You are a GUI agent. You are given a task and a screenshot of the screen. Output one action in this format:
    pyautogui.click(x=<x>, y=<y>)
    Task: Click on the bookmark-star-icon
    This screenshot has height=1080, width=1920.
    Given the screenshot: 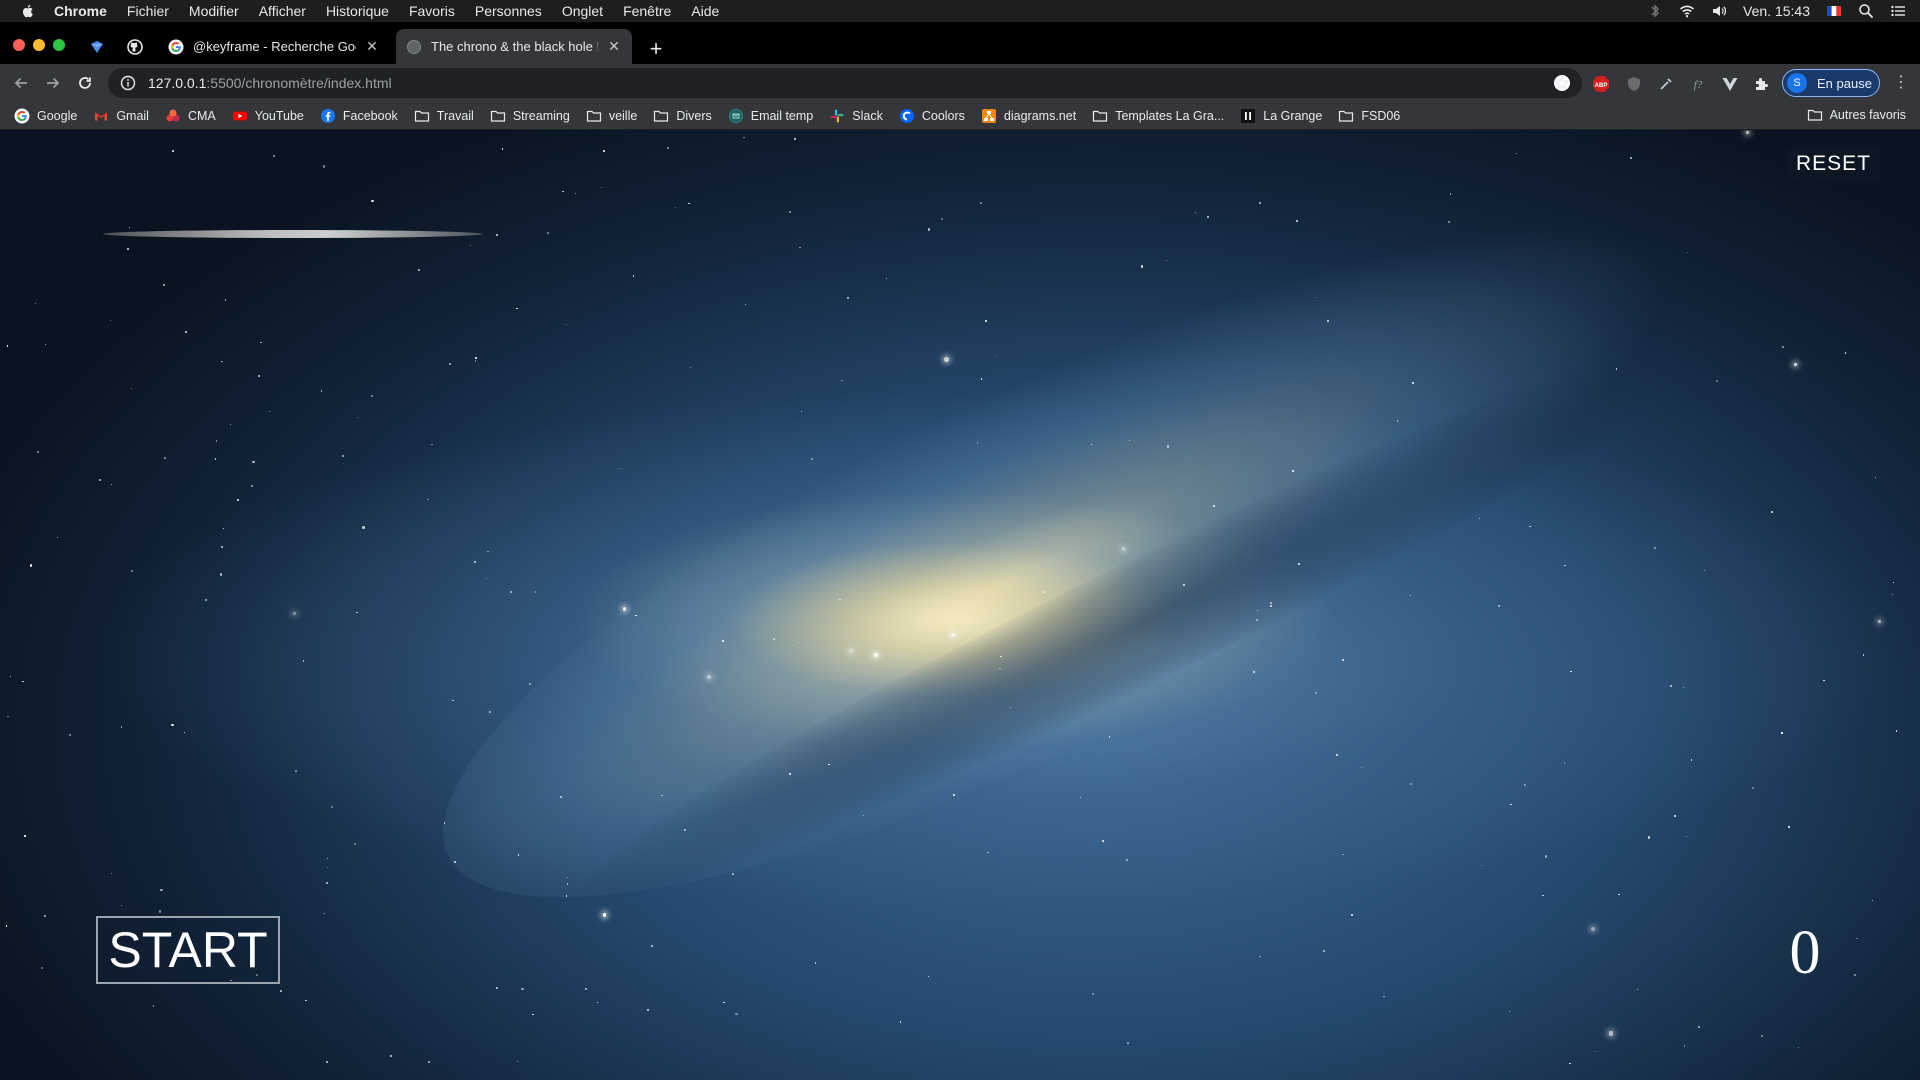 What is the action you would take?
    pyautogui.click(x=1562, y=83)
    